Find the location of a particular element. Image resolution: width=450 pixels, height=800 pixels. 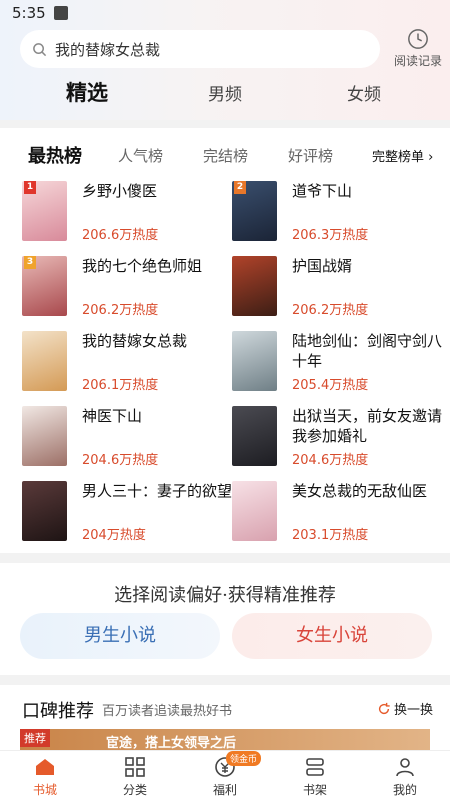

book-heat: 204万热度 is located at coordinates (114, 535).